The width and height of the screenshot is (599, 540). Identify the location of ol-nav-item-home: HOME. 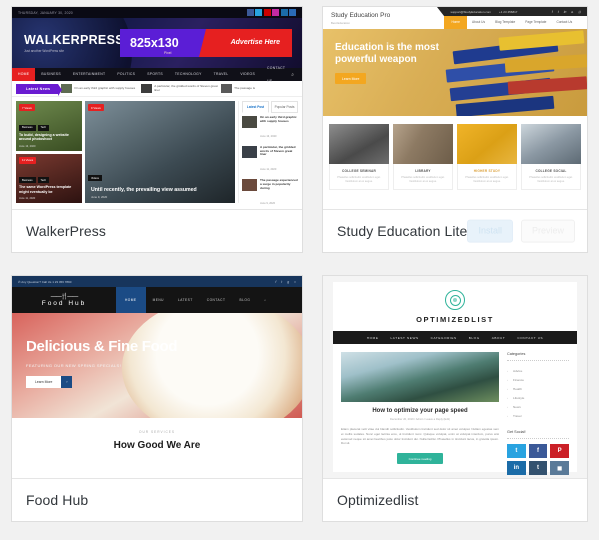
(373, 338).